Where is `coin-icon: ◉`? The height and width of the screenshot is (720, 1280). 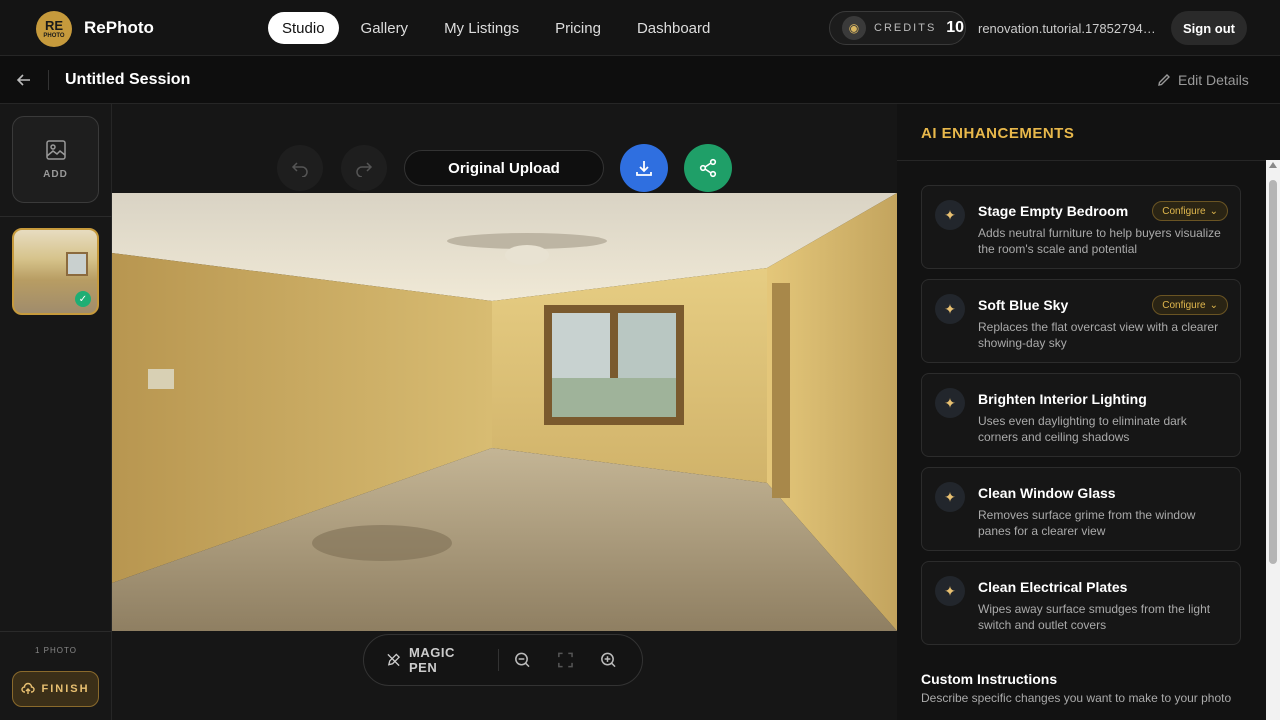
coin-icon: ◉ is located at coordinates (854, 28).